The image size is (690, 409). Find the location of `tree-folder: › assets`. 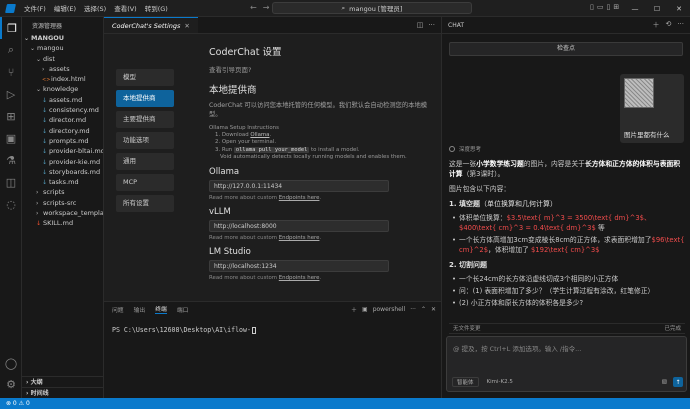

tree-folder: › assets is located at coordinates (62, 69).